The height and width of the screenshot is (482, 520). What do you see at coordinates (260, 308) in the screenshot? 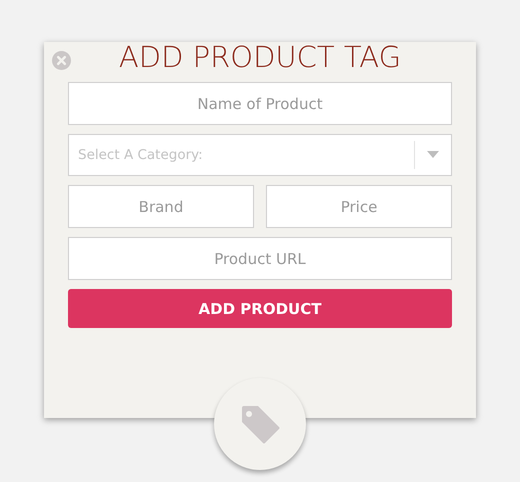
I see `add-product-button: ADD PRODUCT` at bounding box center [260, 308].